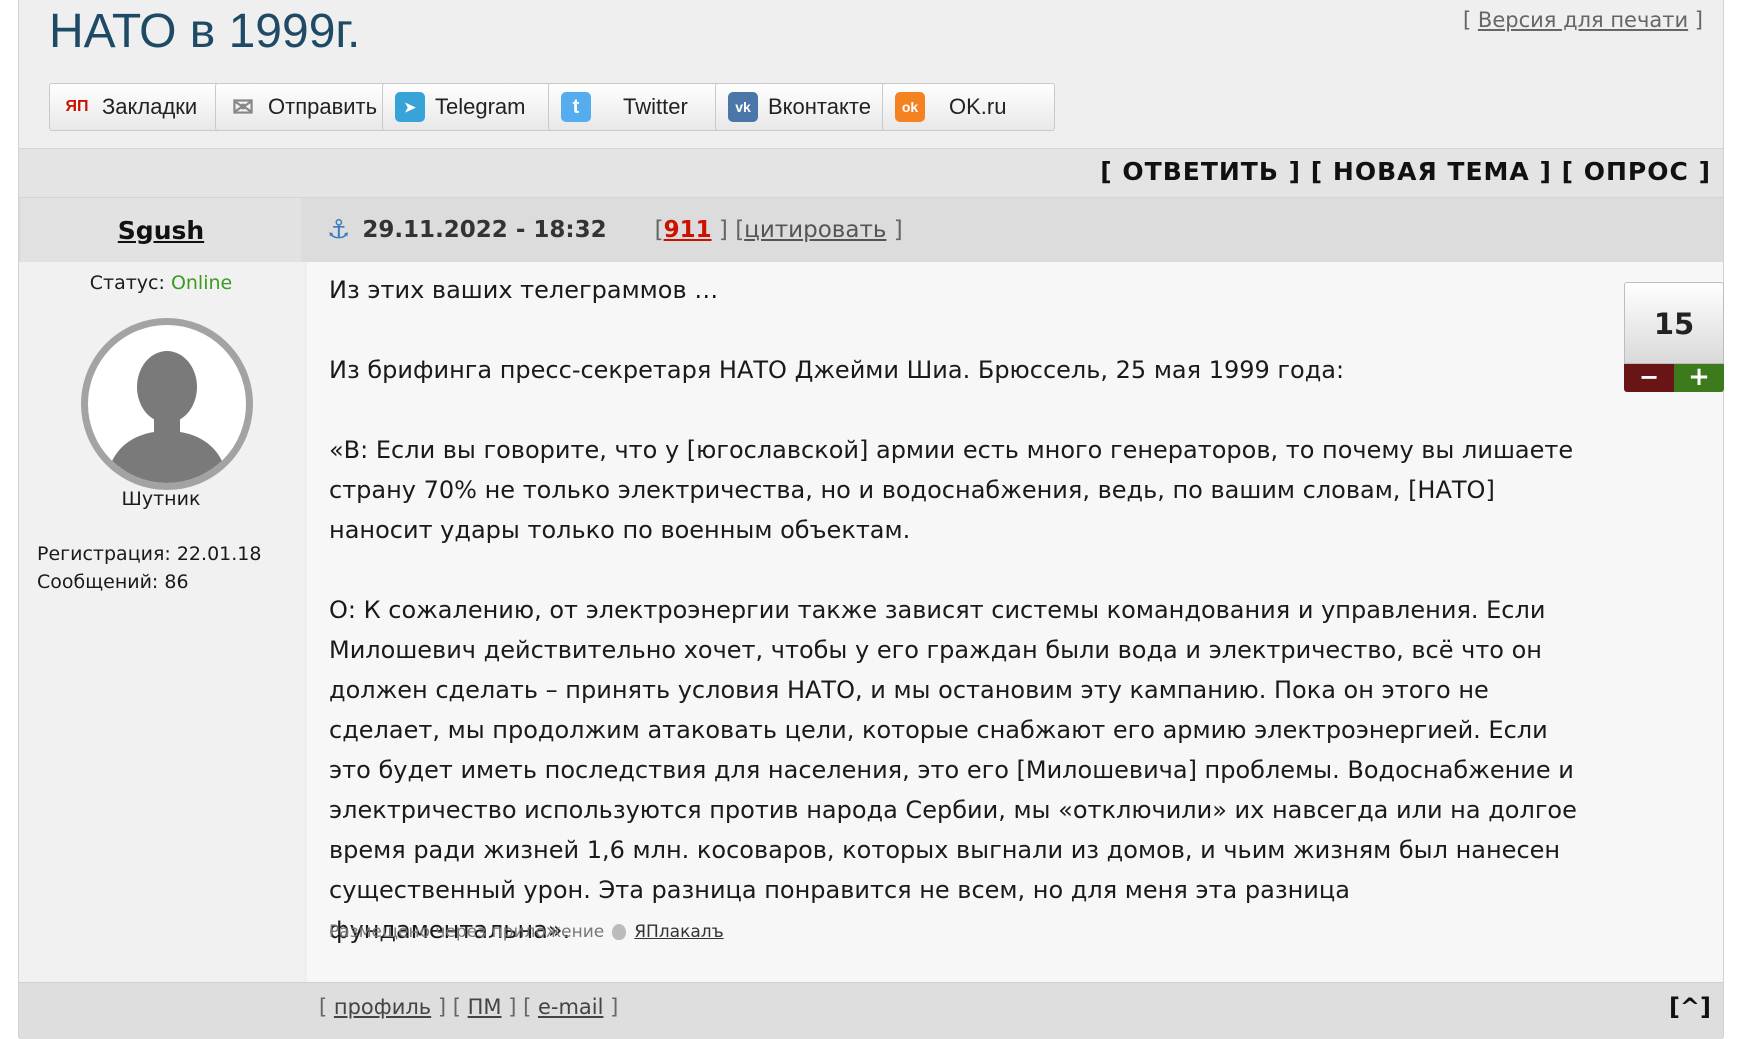 This screenshot has width=1739, height=1039. What do you see at coordinates (205, 31) in the screenshot?
I see `topic-title: НАТО в 1999г.` at bounding box center [205, 31].